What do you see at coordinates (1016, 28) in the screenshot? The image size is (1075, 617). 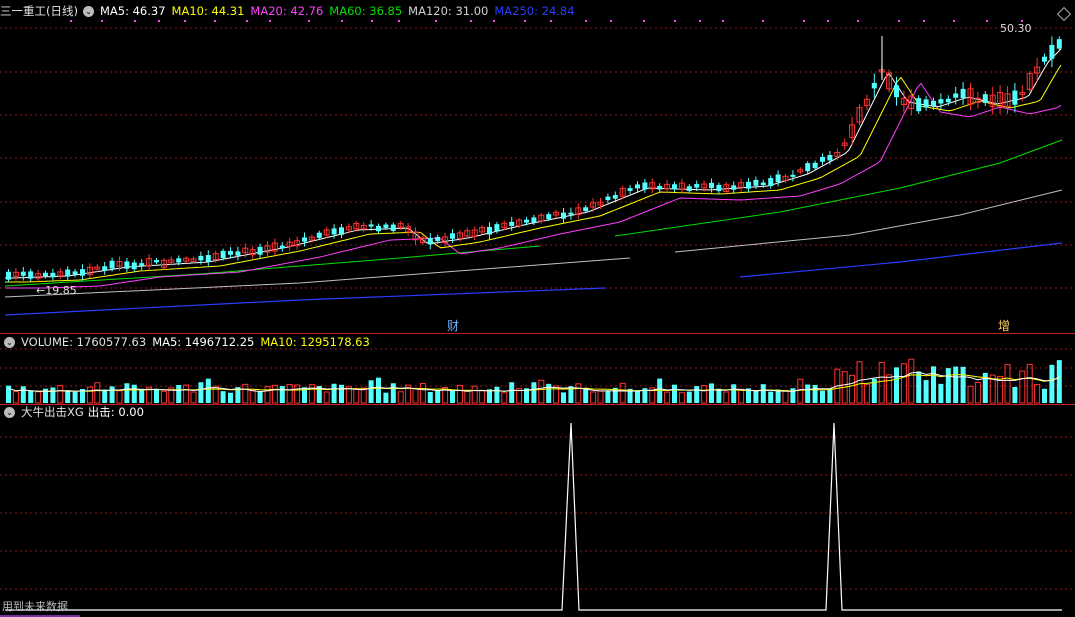 I see `high-price-label: 50.30` at bounding box center [1016, 28].